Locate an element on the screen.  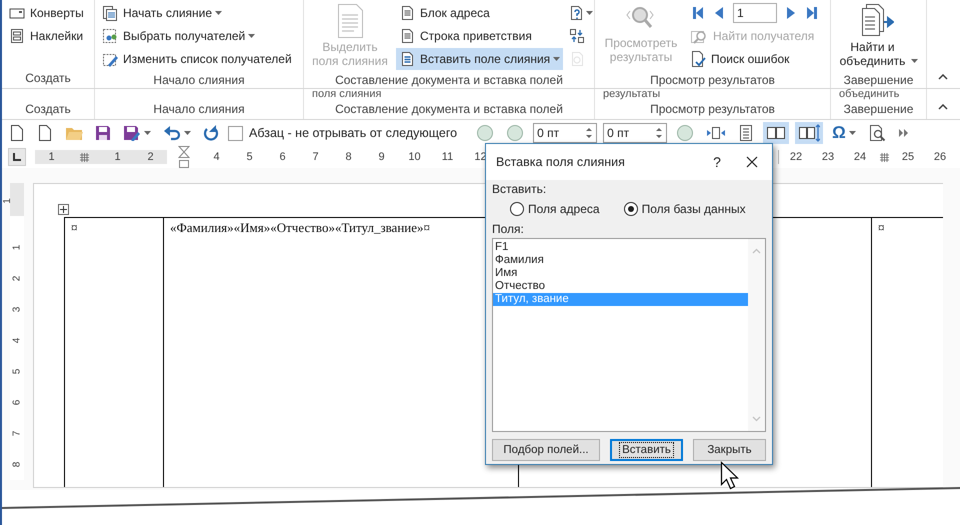
close-icon is located at coordinates (752, 162).